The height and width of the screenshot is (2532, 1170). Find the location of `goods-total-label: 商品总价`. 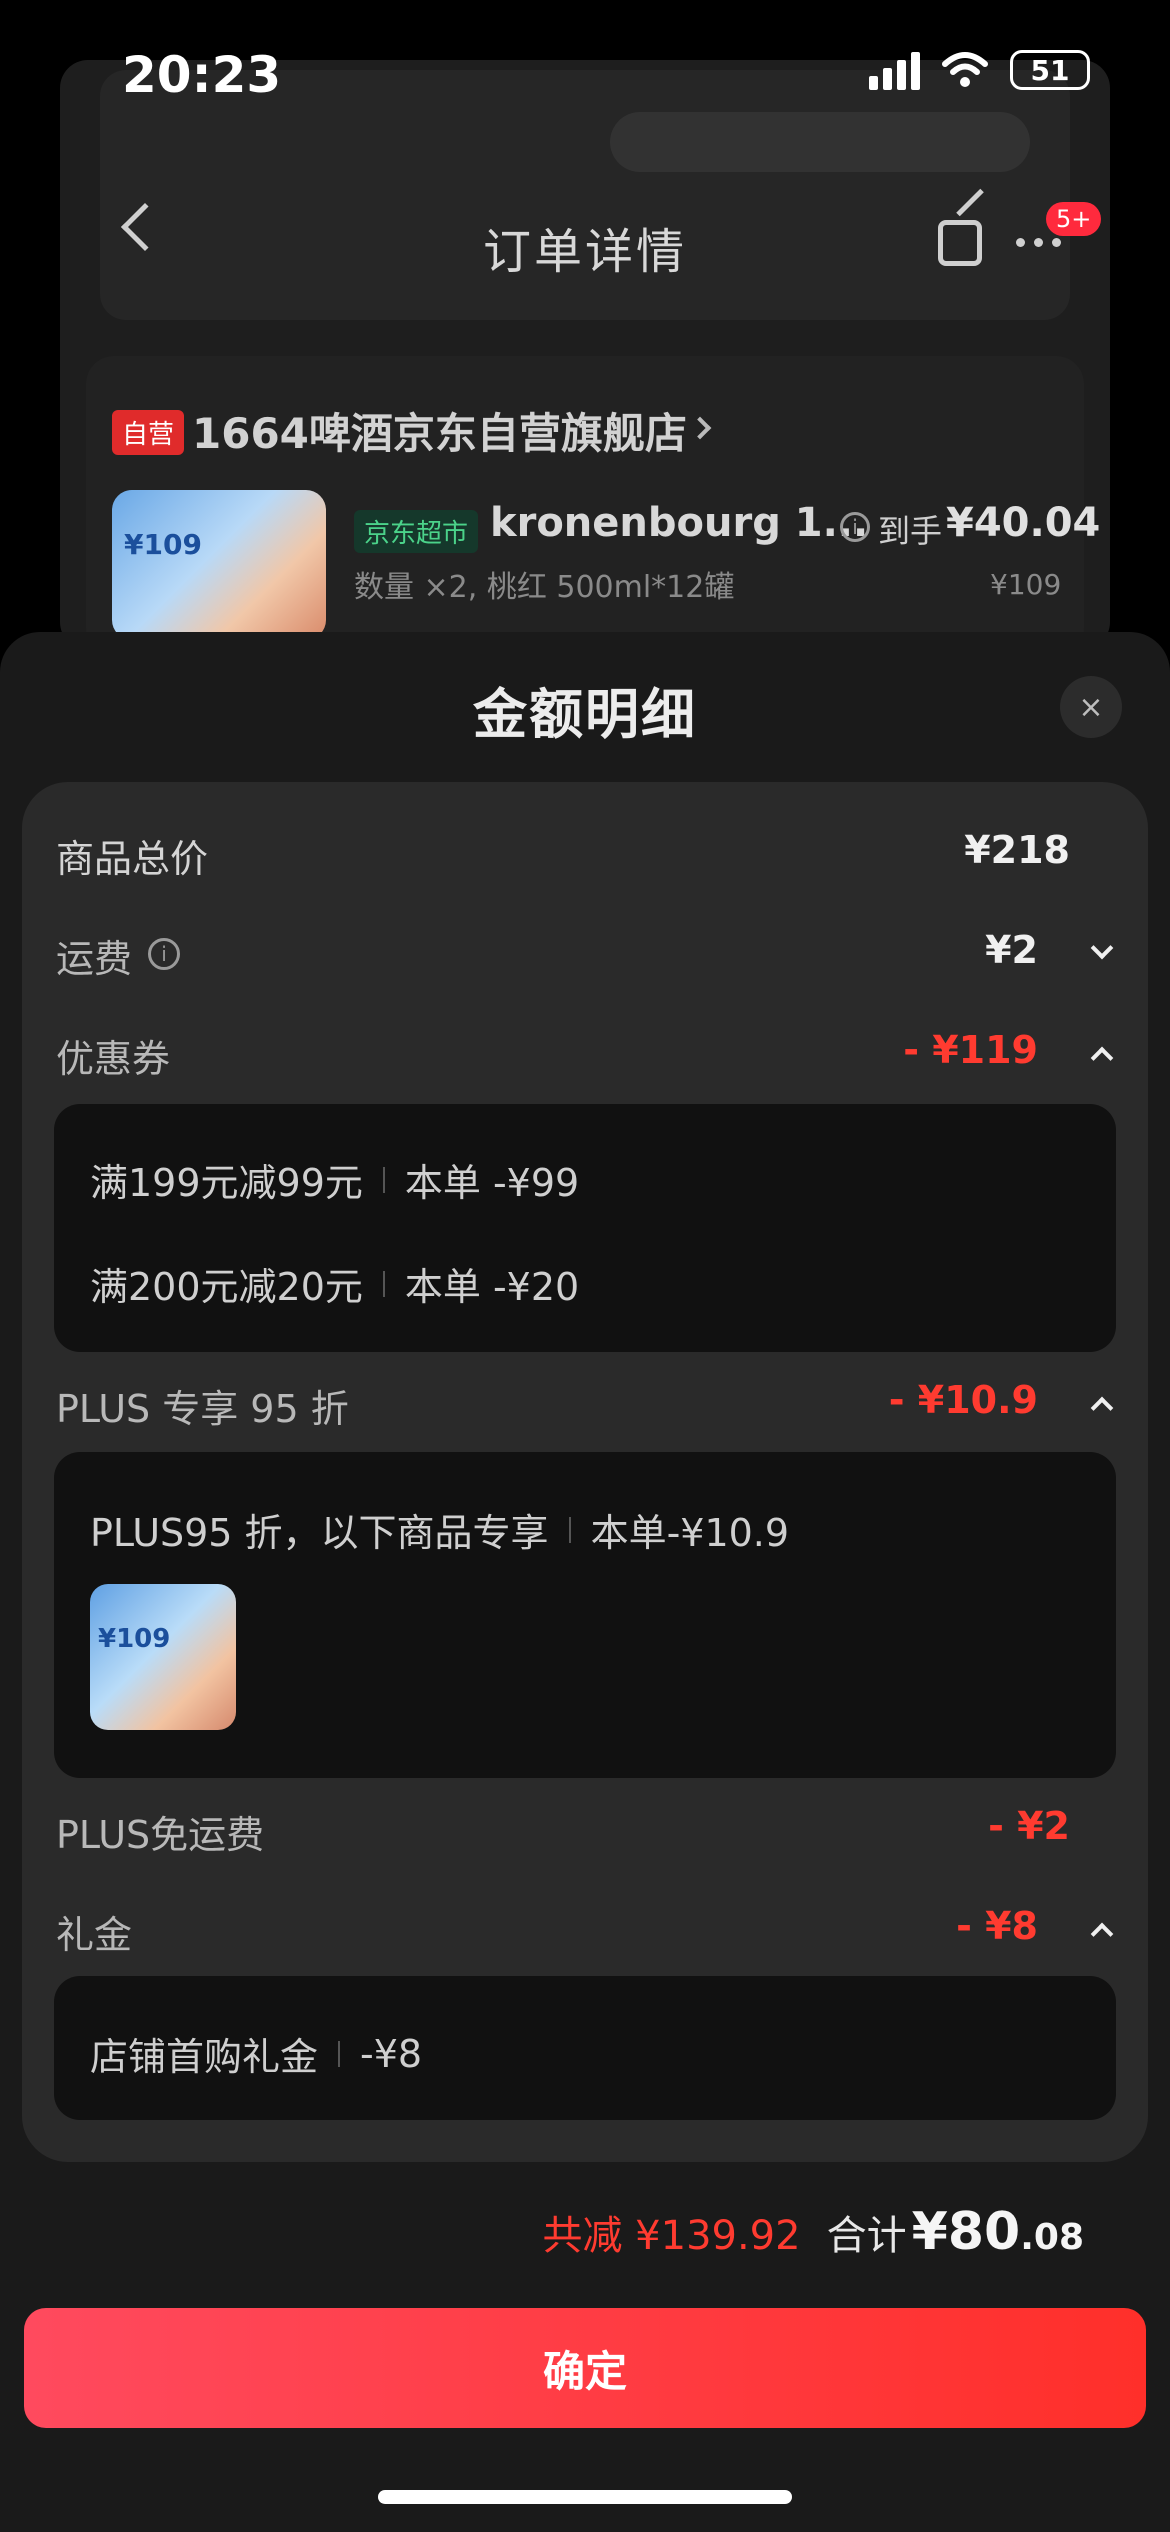

goods-total-label: 商品总价 is located at coordinates (132, 859).